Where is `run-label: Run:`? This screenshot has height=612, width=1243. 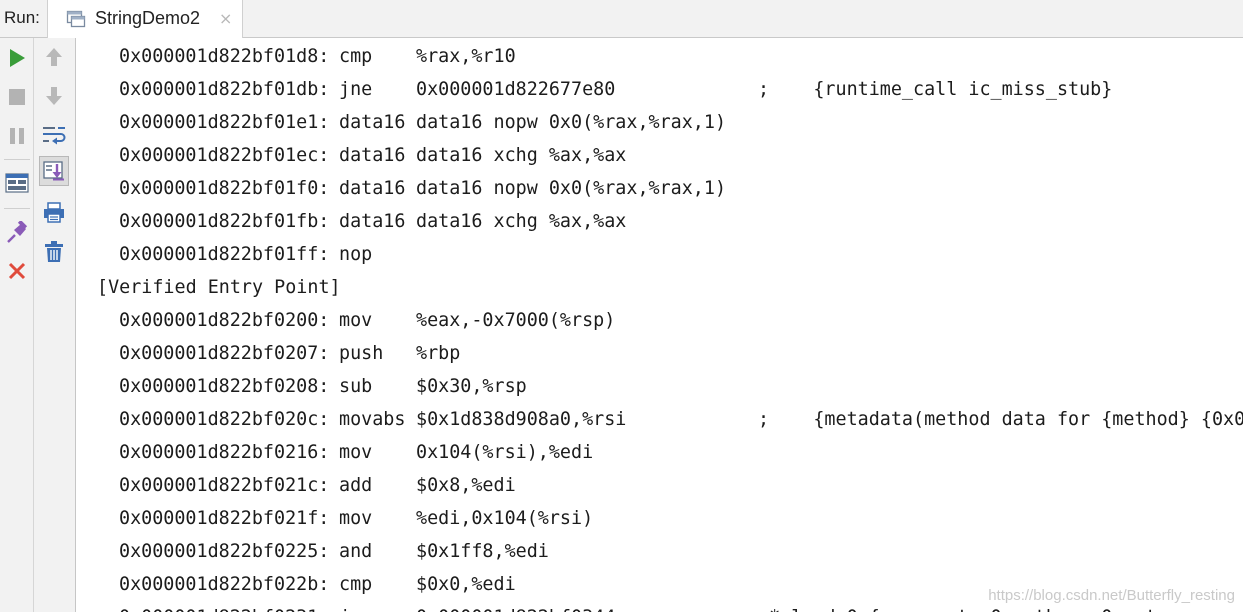 run-label: Run: is located at coordinates (22, 17).